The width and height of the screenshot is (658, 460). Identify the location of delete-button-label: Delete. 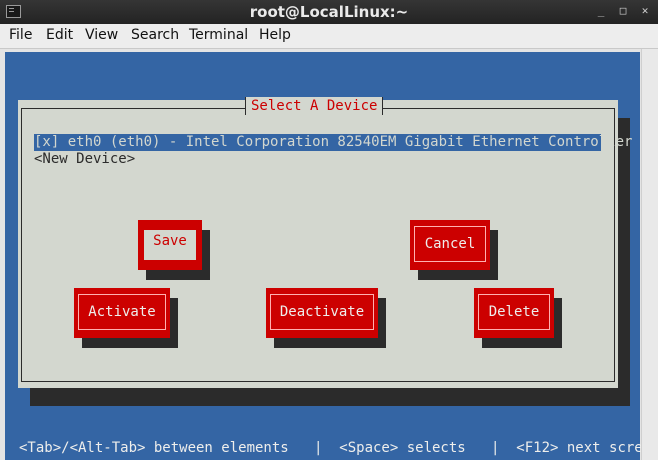
(514, 312).